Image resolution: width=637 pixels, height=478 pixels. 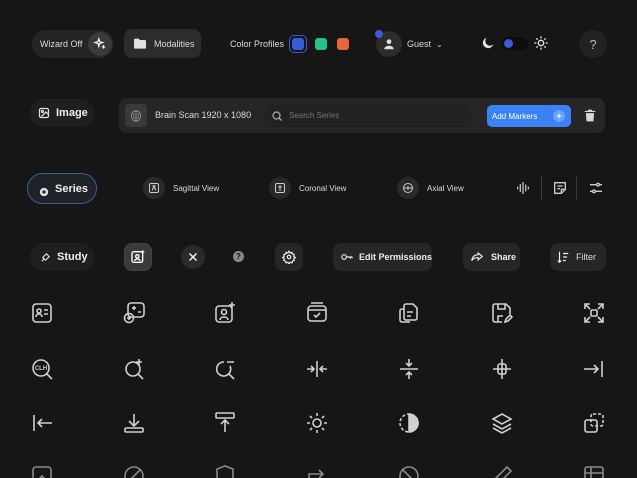 I want to click on question-icon: ?, so click(x=238, y=256).